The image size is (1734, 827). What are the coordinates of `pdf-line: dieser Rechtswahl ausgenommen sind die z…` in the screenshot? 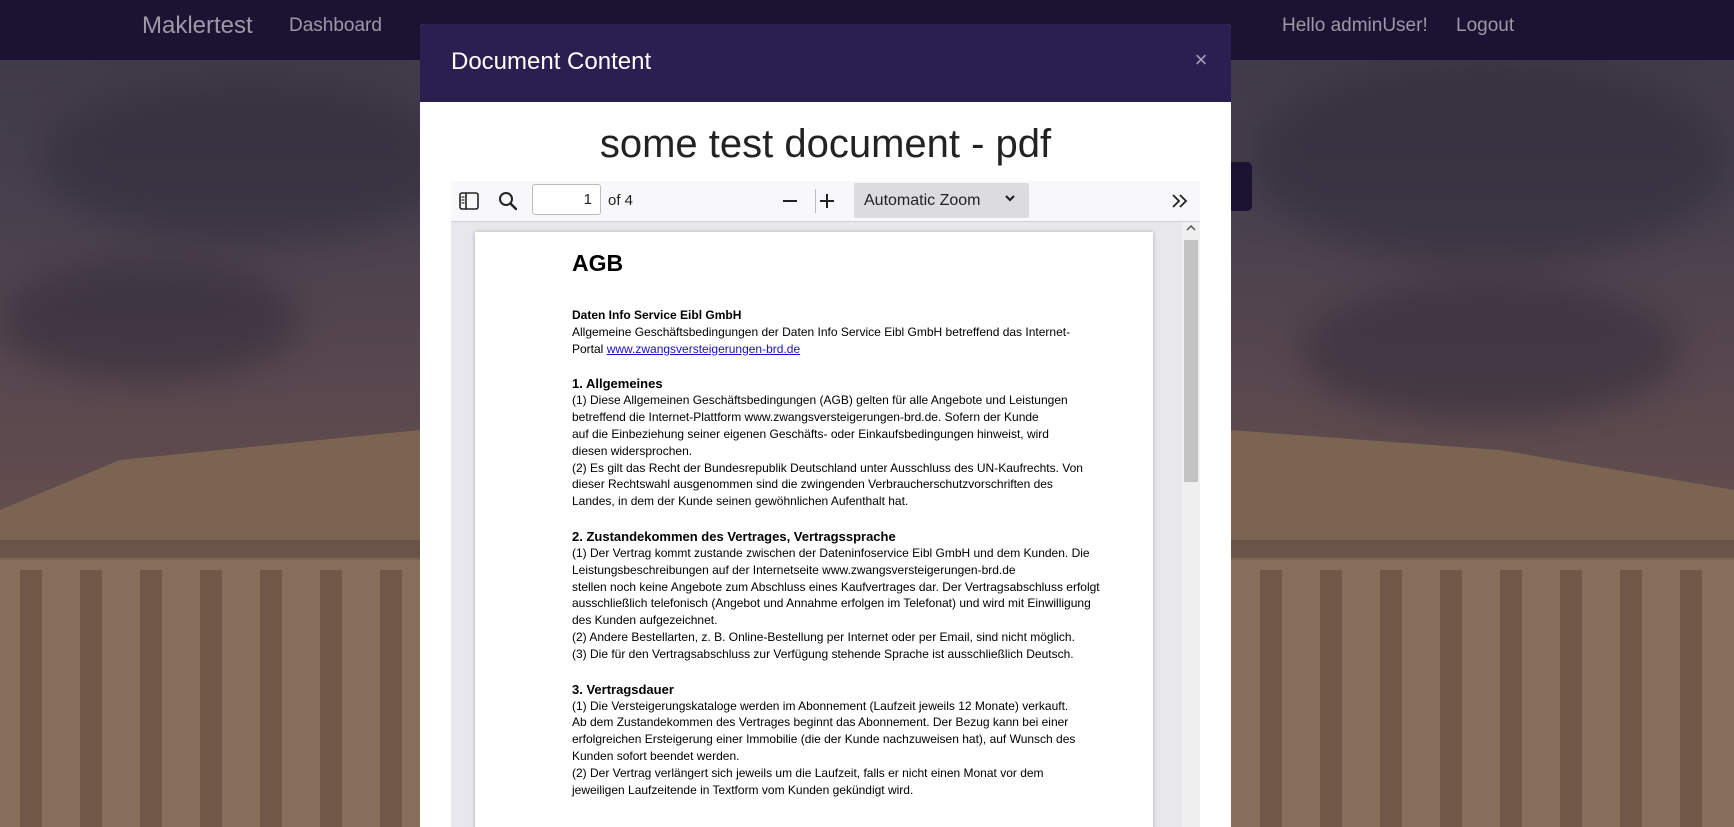 It's located at (812, 484).